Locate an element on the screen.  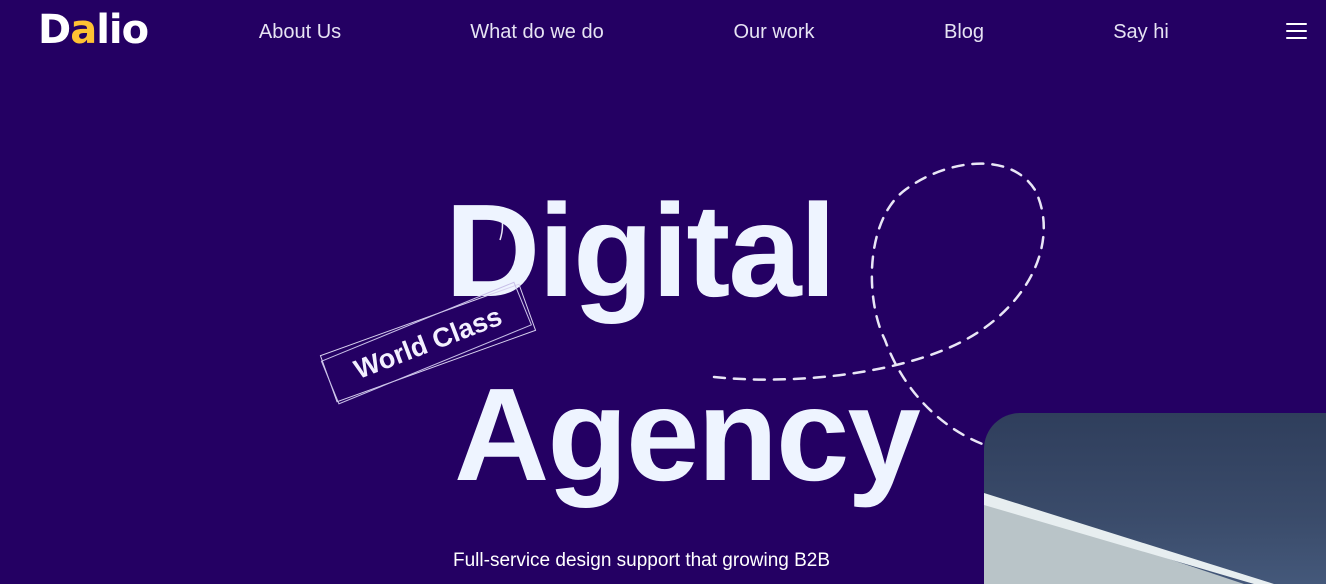
nav-our-work: Our work is located at coordinates (773, 32).